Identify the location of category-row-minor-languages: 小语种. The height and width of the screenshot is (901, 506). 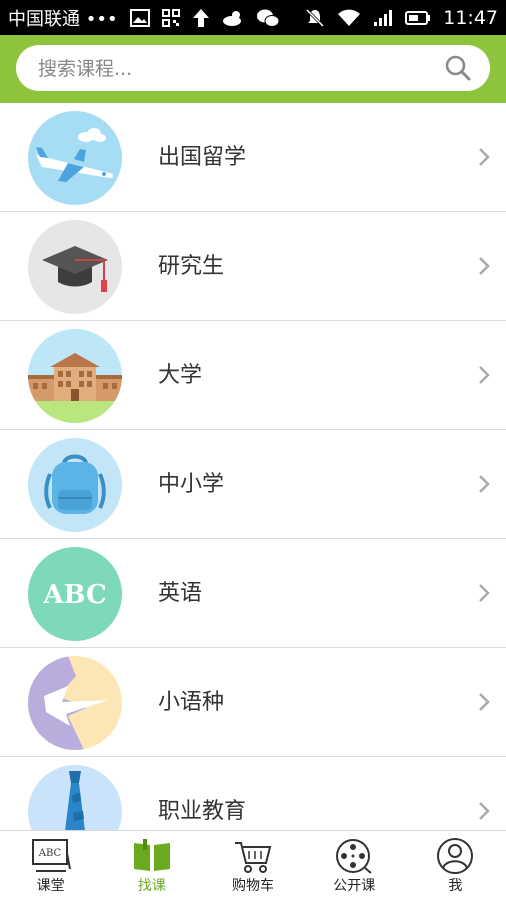
(253, 702).